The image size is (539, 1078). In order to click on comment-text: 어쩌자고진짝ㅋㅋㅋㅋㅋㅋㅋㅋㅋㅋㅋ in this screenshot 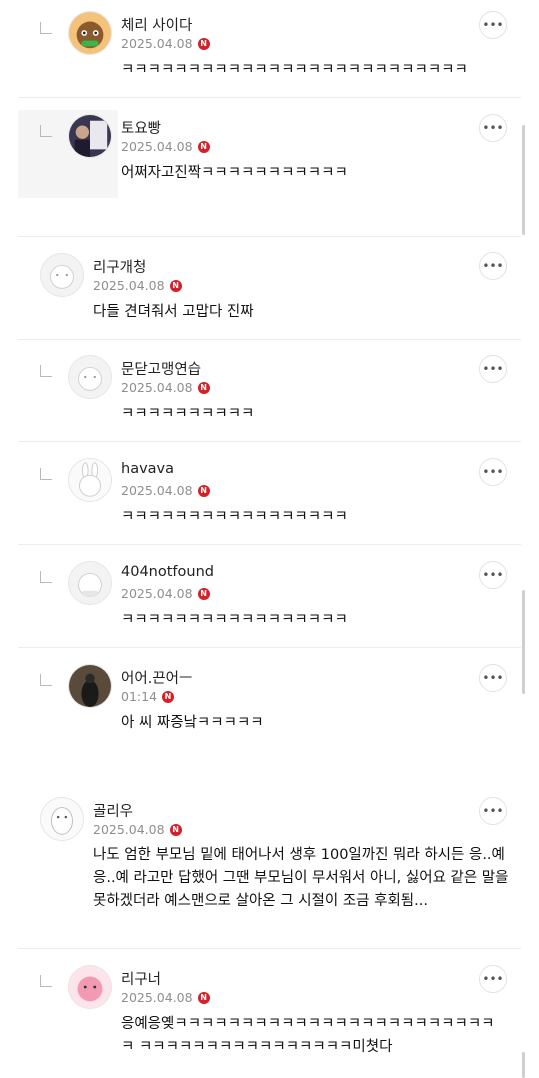, I will do `click(234, 173)`.